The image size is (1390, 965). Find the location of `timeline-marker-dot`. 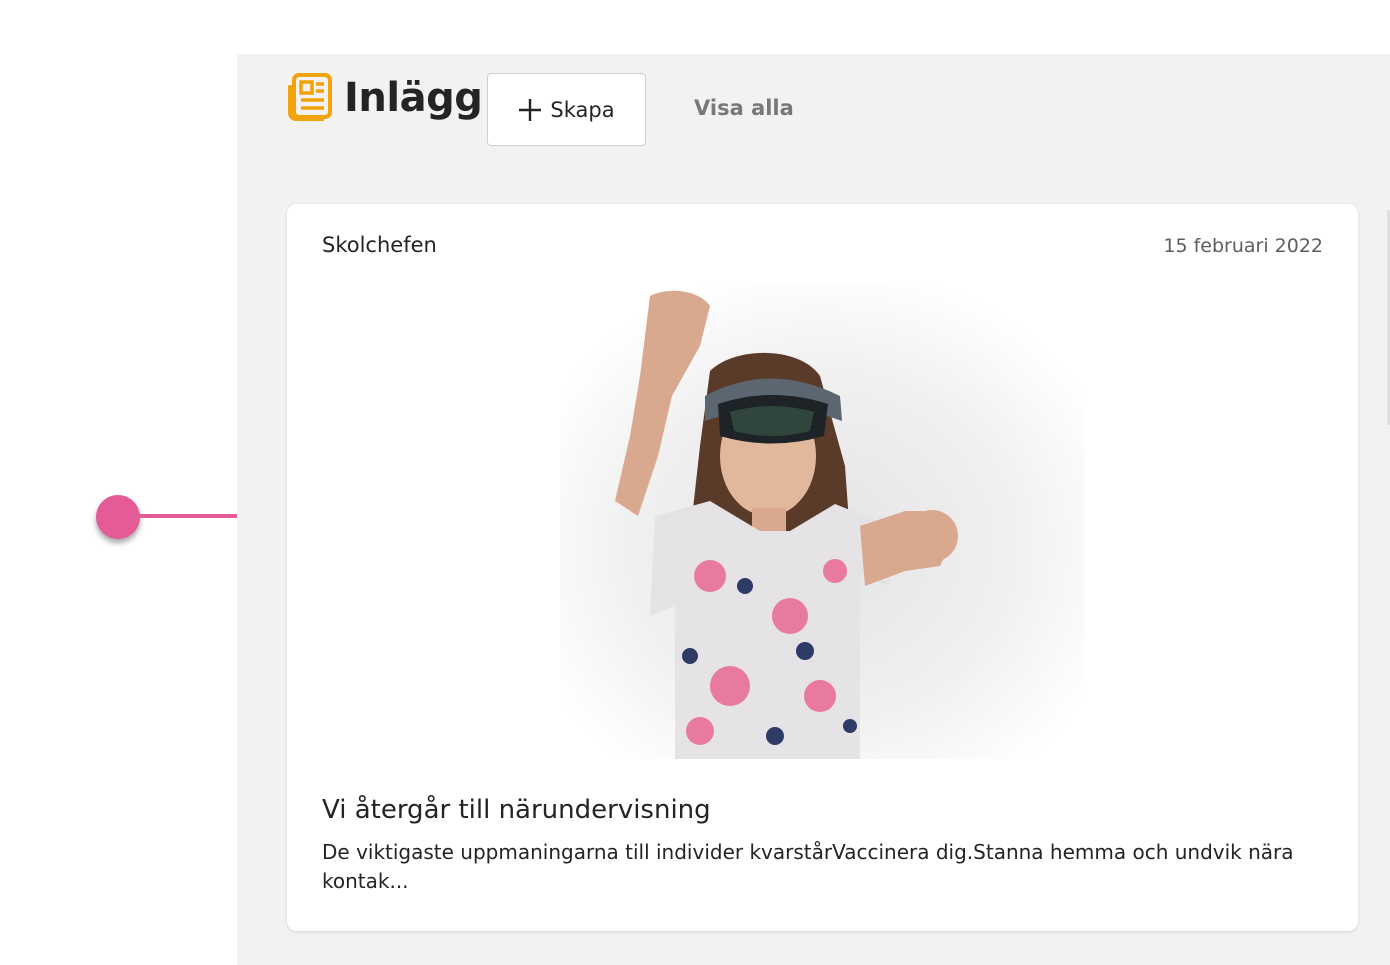

timeline-marker-dot is located at coordinates (118, 517).